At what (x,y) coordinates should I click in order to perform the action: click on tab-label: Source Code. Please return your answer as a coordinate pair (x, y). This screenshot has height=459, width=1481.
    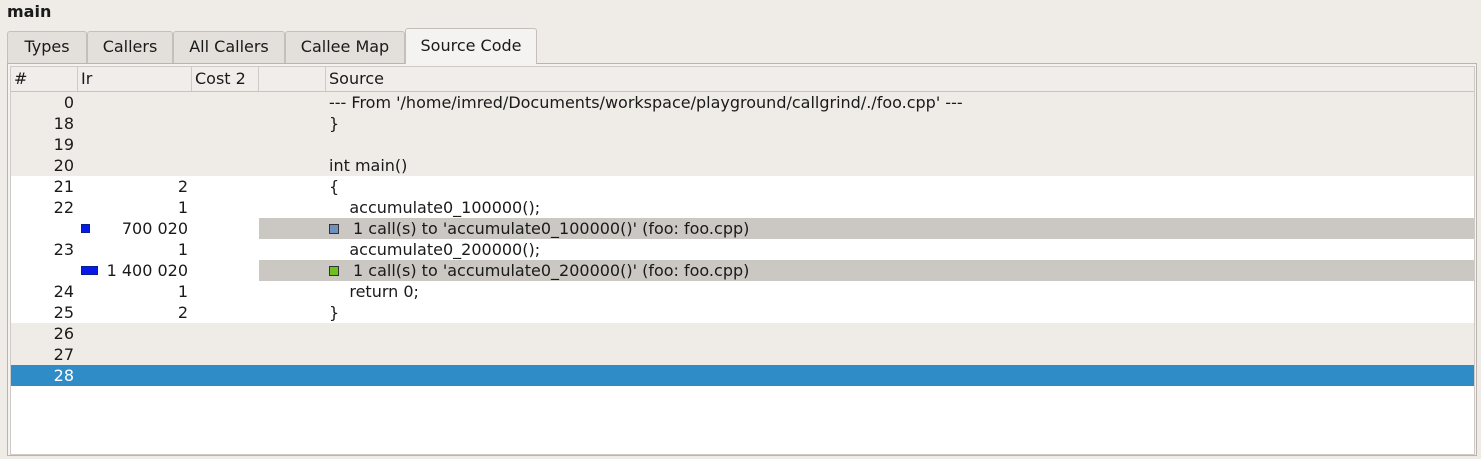
    Looking at the image, I should click on (471, 45).